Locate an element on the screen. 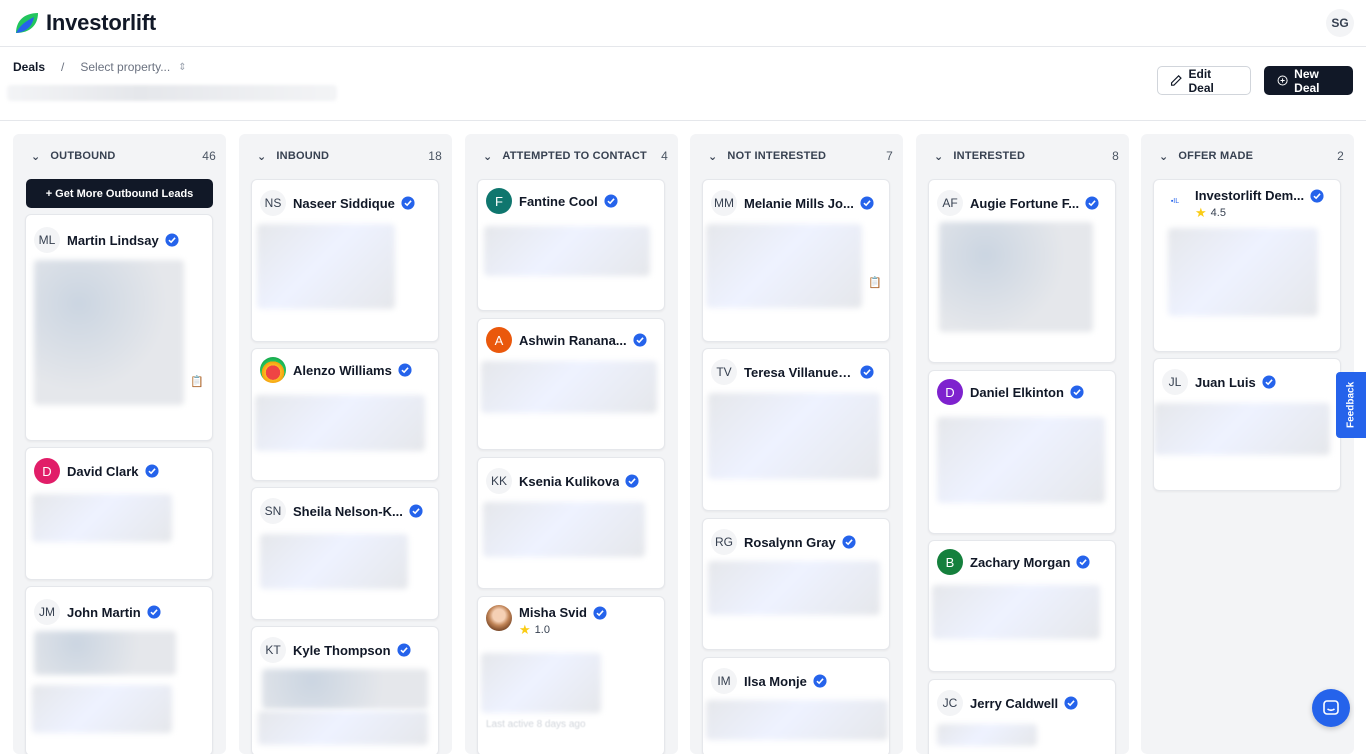 This screenshot has width=1366, height=754. deal-card: MM Melanie Mills Jo... 📋 is located at coordinates (796, 260).